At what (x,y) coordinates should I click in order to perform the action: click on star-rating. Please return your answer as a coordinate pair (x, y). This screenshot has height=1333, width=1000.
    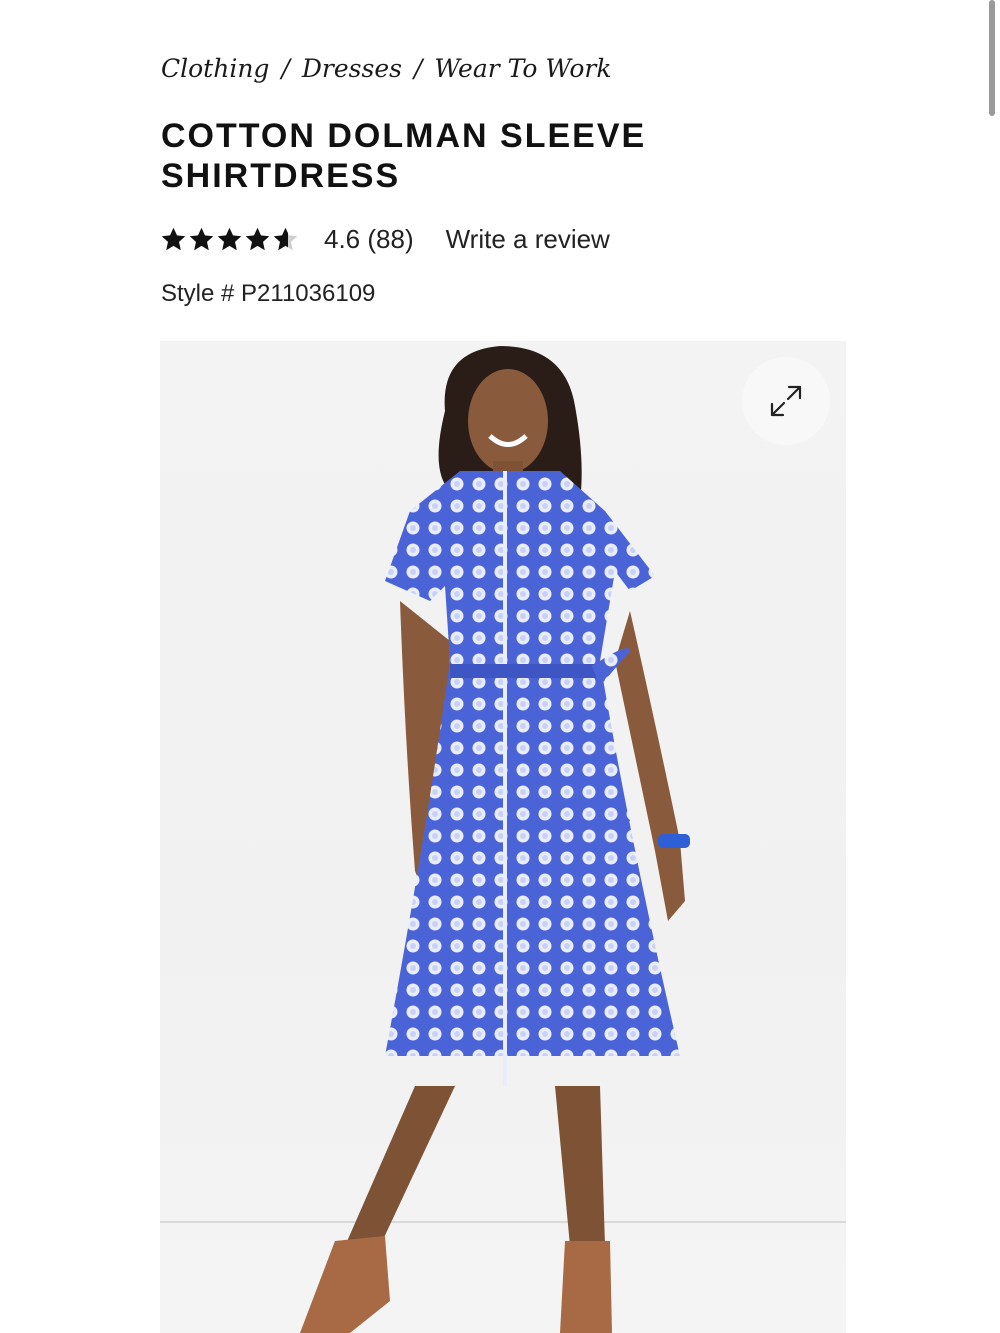
    Looking at the image, I should click on (230, 239).